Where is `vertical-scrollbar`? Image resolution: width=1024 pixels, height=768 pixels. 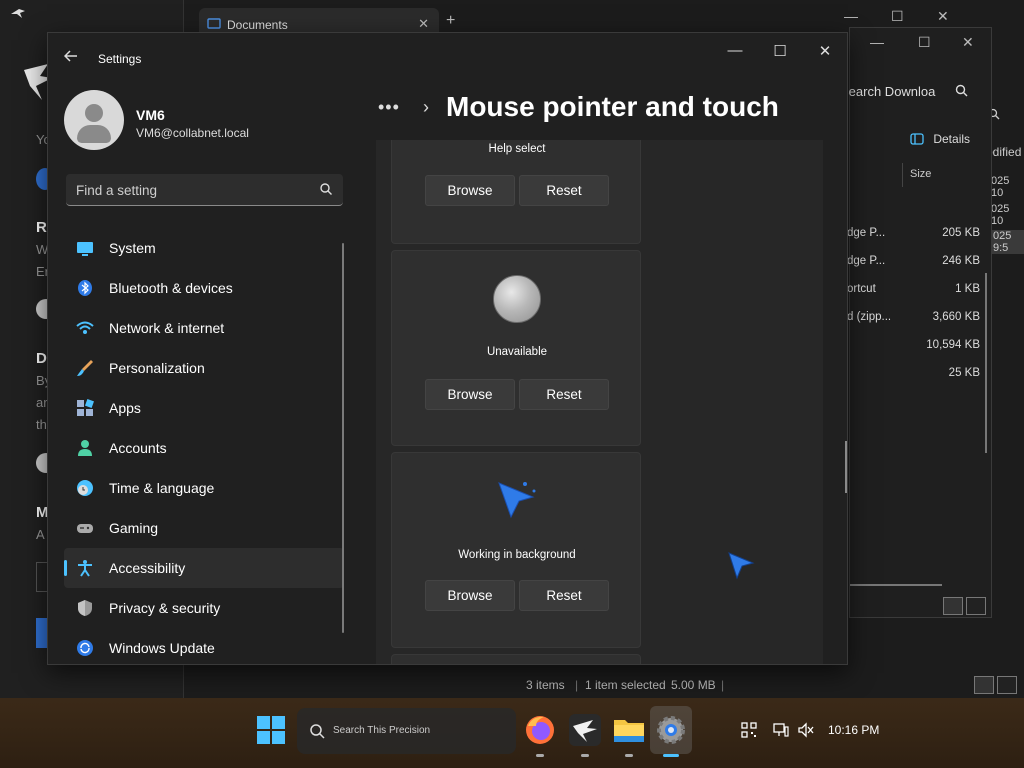
vertical-scrollbar is located at coordinates (986, 363).